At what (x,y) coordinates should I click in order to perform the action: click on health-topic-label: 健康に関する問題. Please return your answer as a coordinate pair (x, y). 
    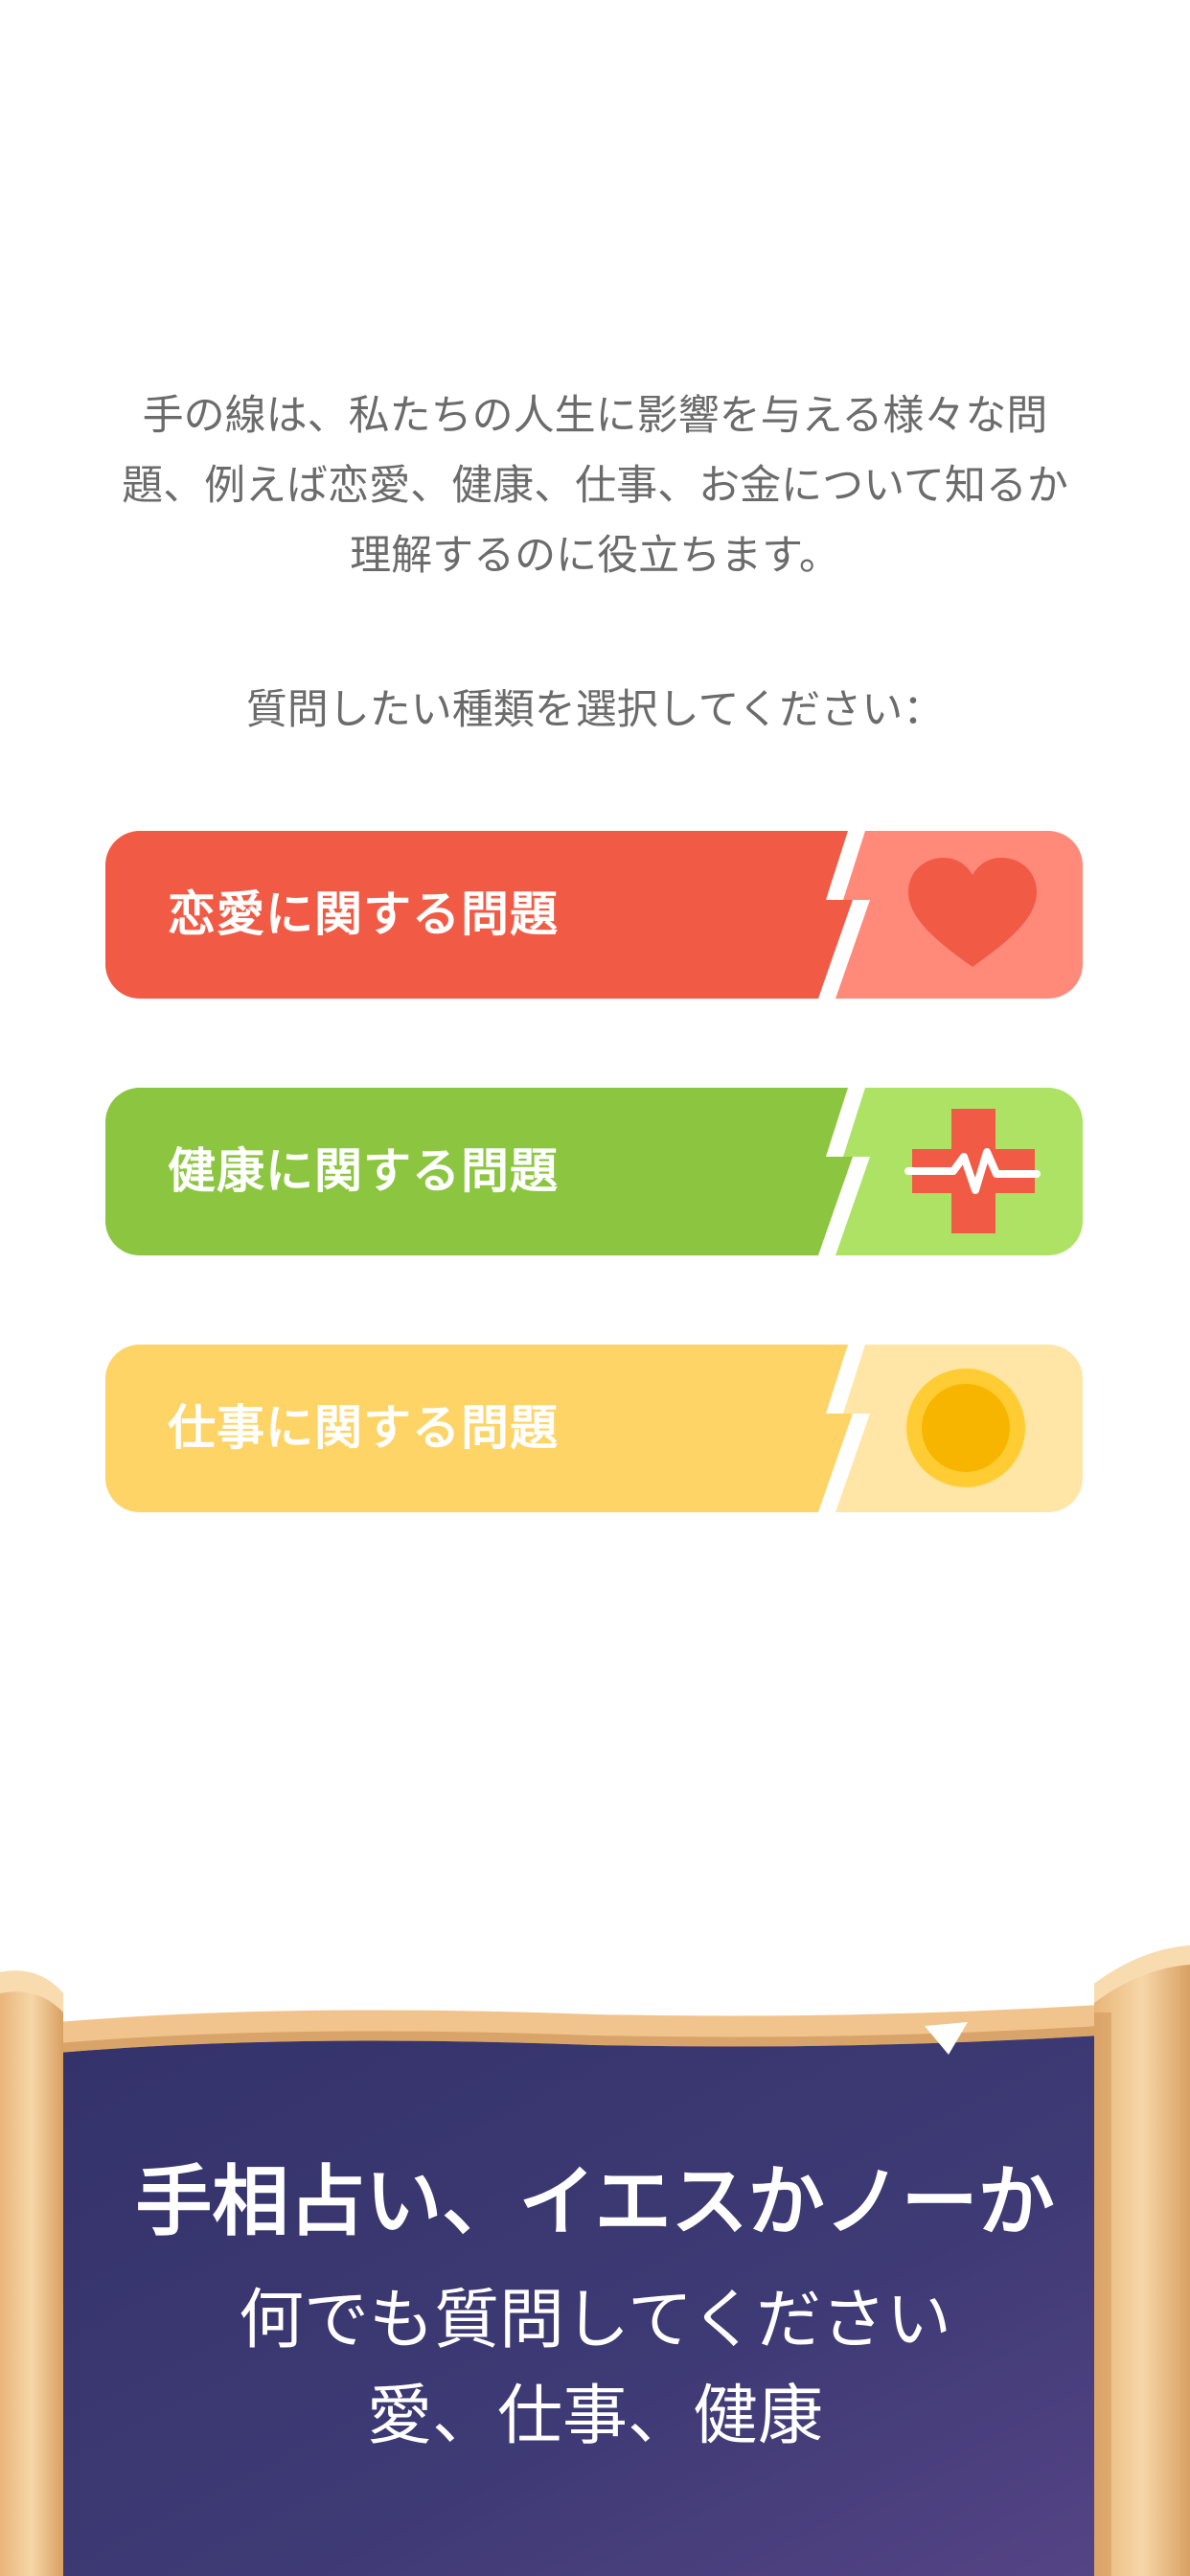
    Looking at the image, I should click on (364, 1171).